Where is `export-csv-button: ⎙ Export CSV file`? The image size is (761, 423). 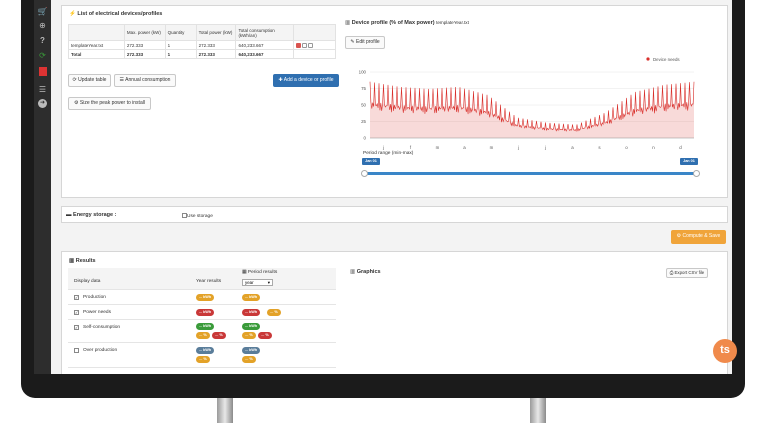 export-csv-button: ⎙ Export CSV file is located at coordinates (687, 273).